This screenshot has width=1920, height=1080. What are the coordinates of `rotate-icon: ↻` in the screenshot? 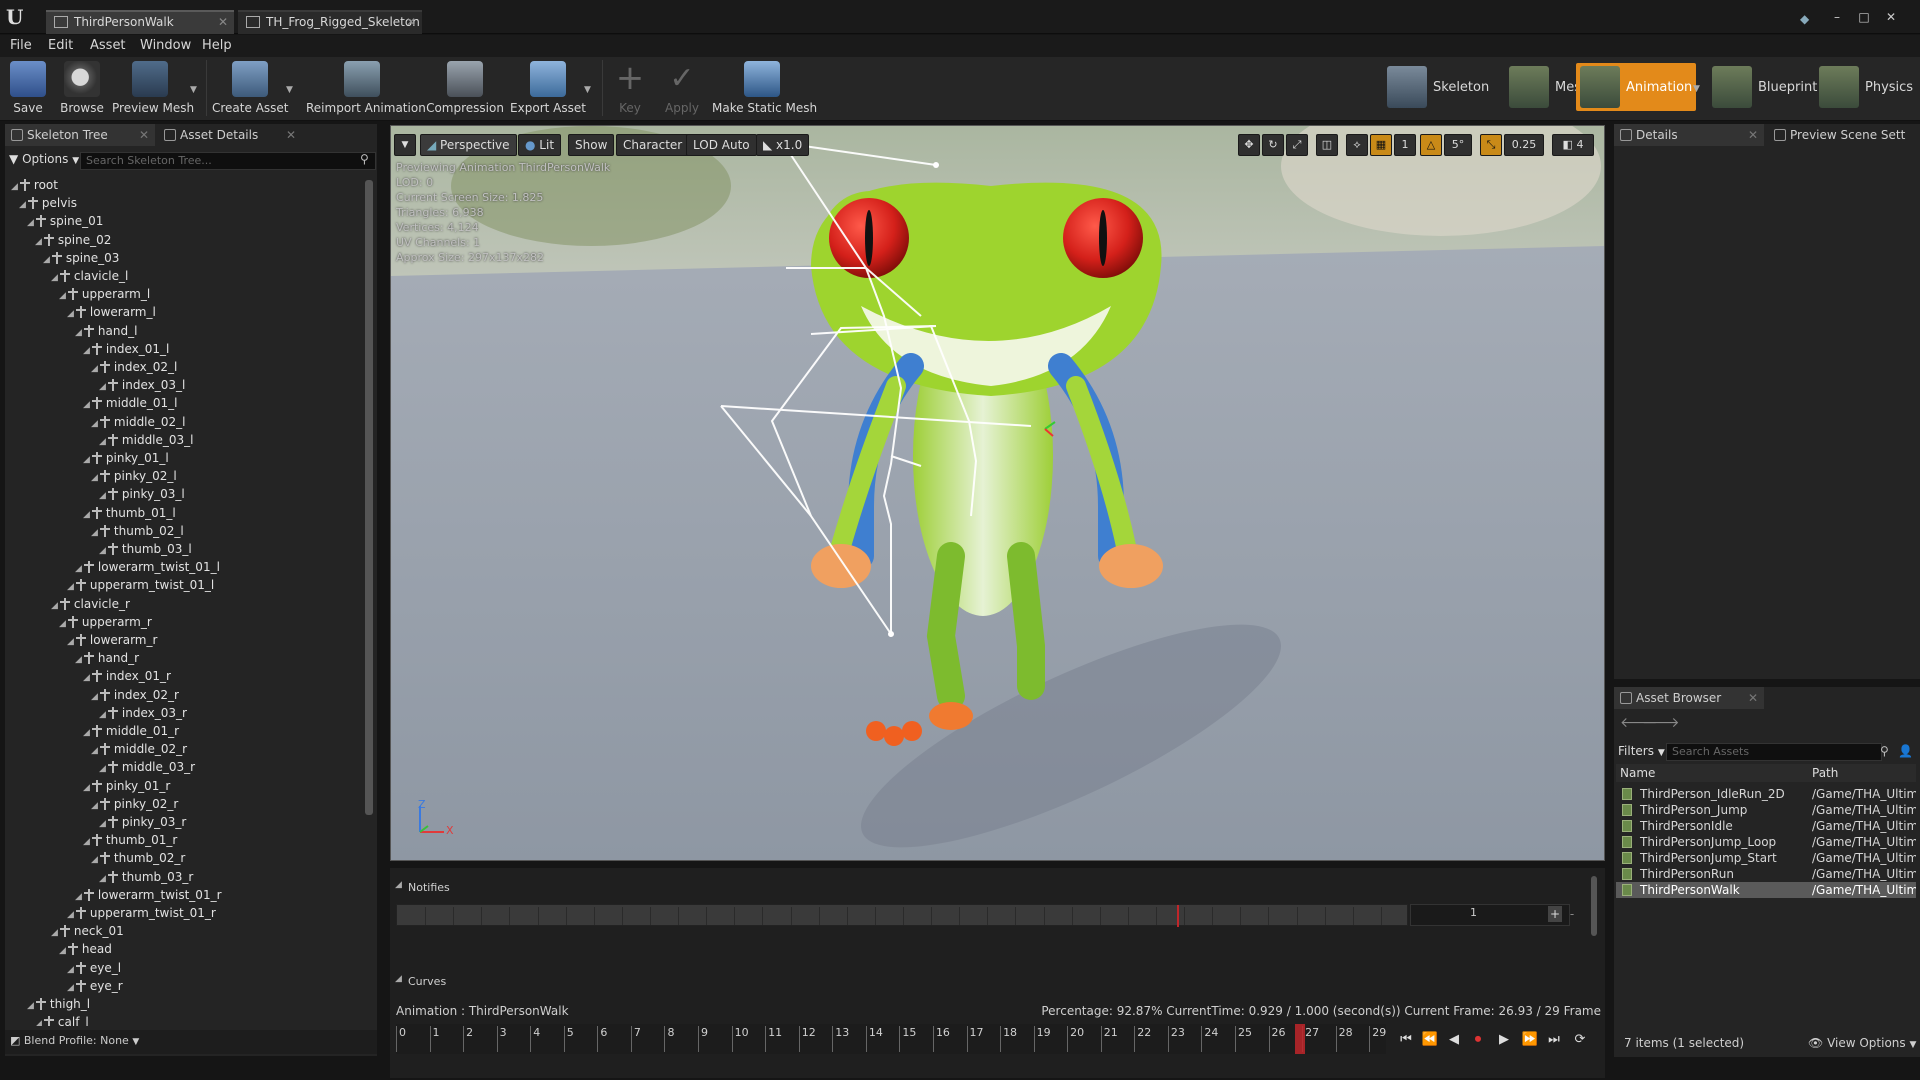 It's located at (1273, 145).